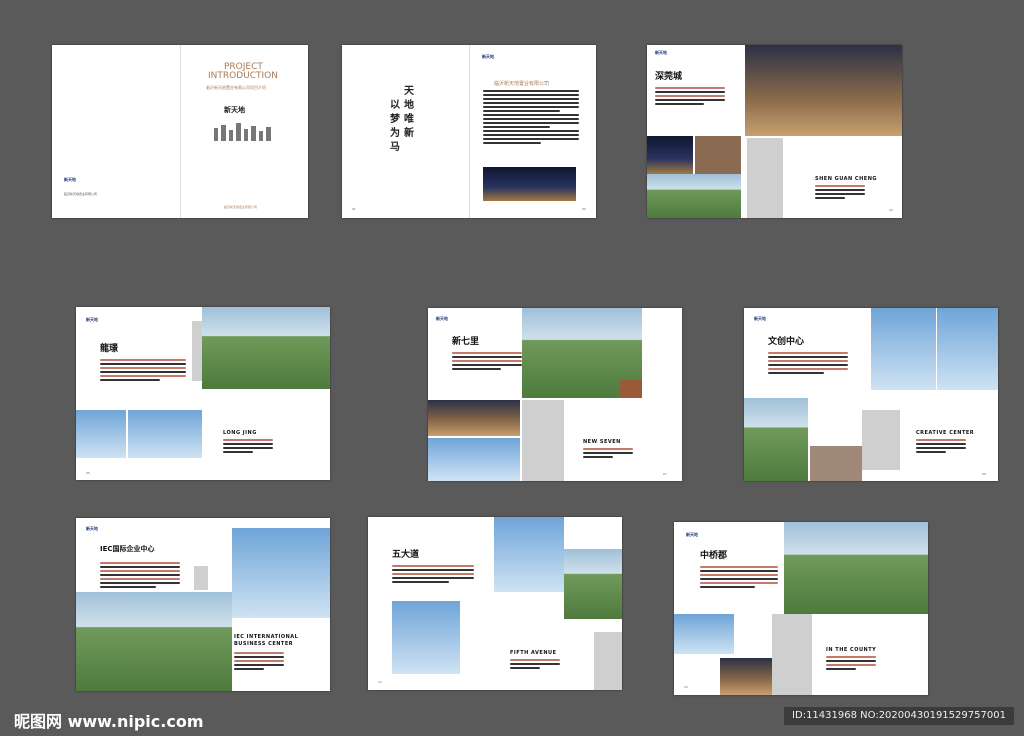 The height and width of the screenshot is (736, 1024). Describe the element at coordinates (531, 118) in the screenshot. I see `intro-body-text` at that location.